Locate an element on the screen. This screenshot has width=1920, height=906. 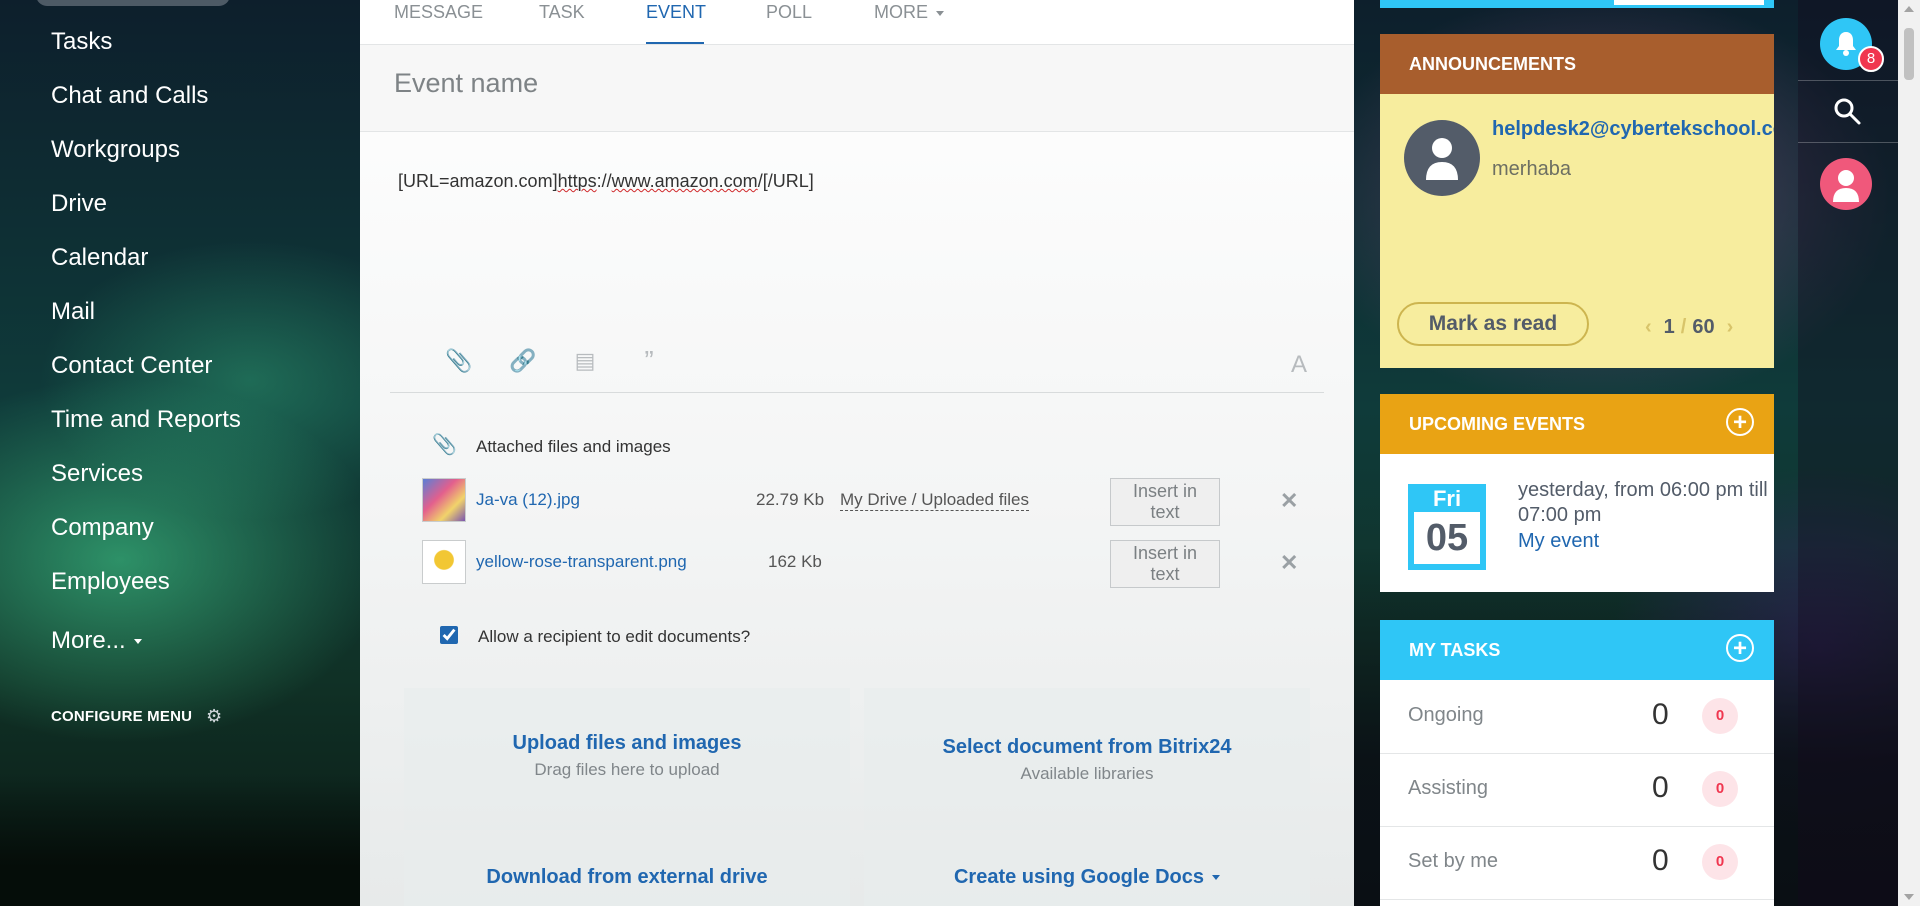
file-location-link: My Drive / Uploaded files is located at coordinates (934, 500).